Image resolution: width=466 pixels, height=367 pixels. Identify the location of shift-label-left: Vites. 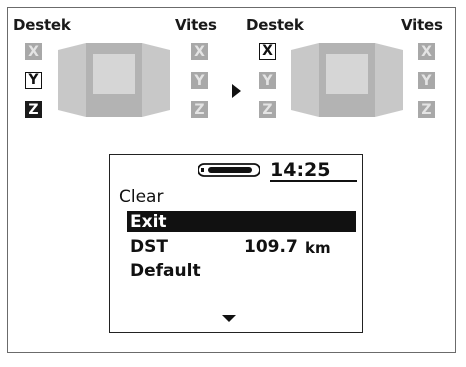
(196, 25).